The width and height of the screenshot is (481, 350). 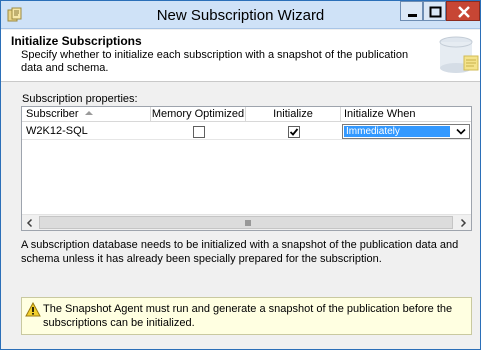 I want to click on sort-ascending-icon, so click(x=88, y=113).